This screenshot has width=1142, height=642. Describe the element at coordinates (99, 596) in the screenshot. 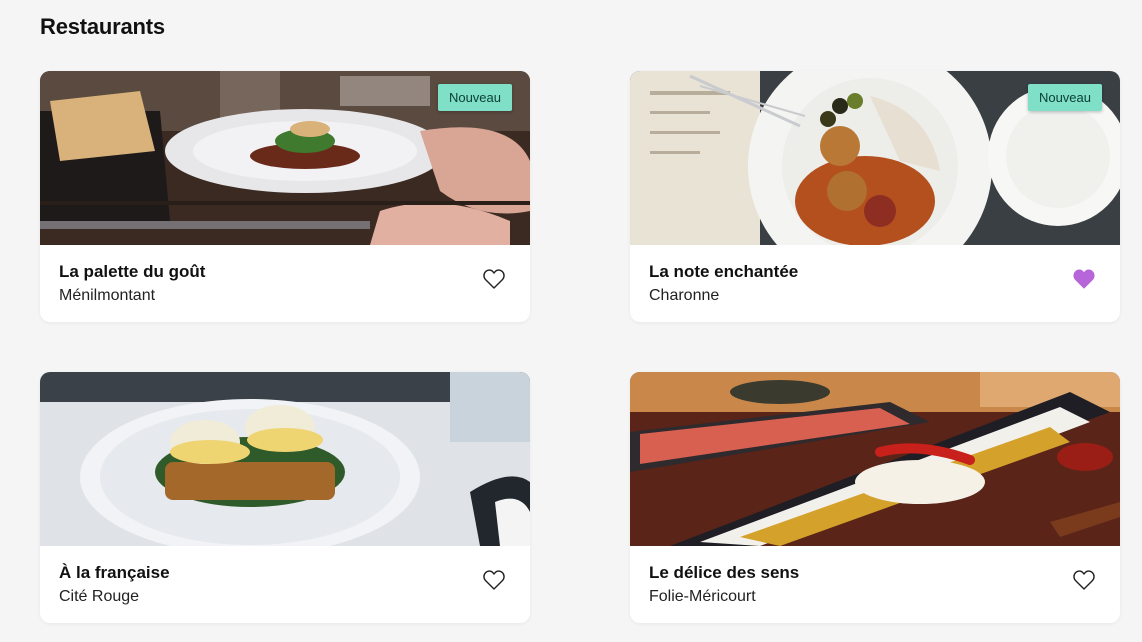

I see `restaurant-district: Cité Rouge` at that location.